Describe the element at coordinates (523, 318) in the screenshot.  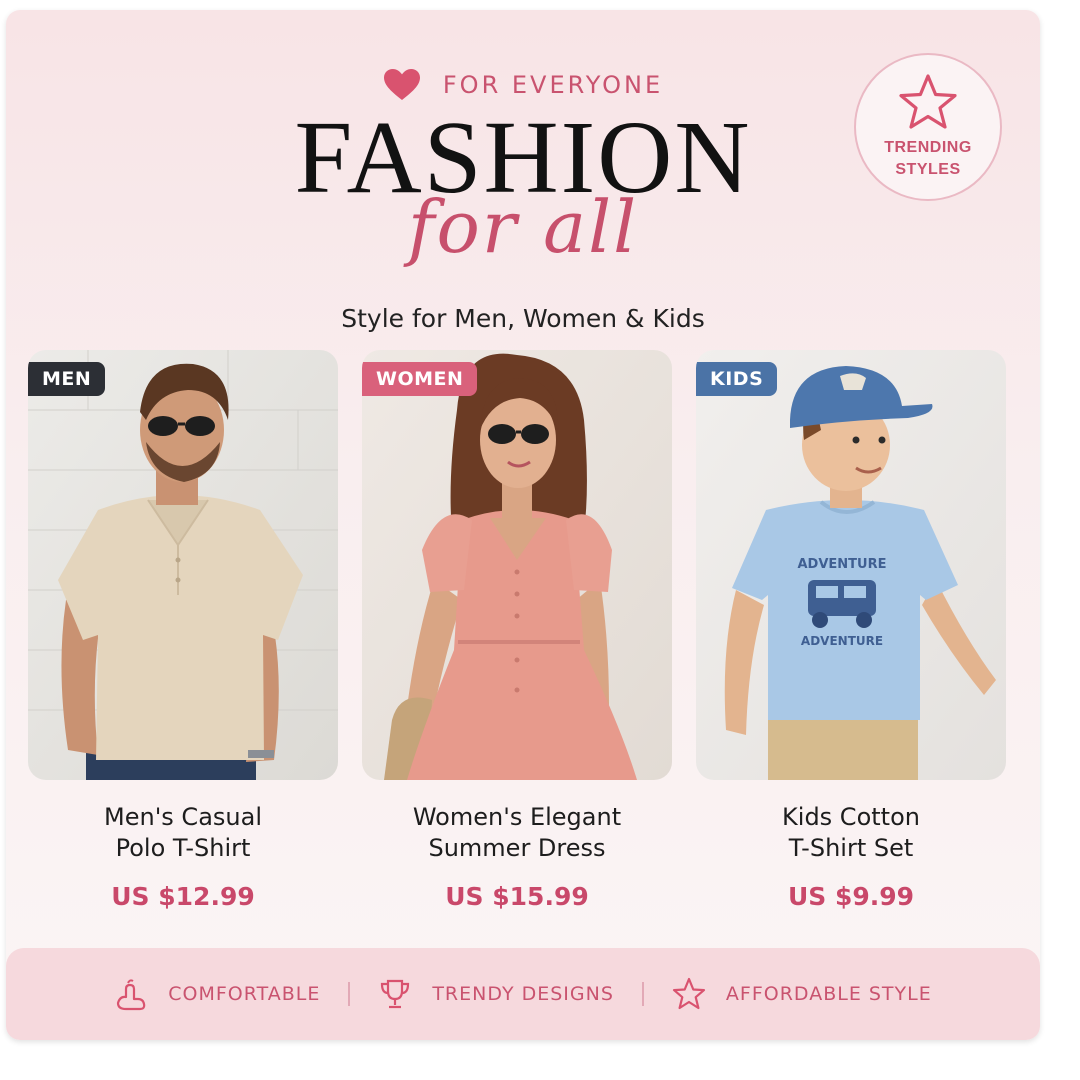
I see `subtitle: Style for Men, Women & Kids` at that location.